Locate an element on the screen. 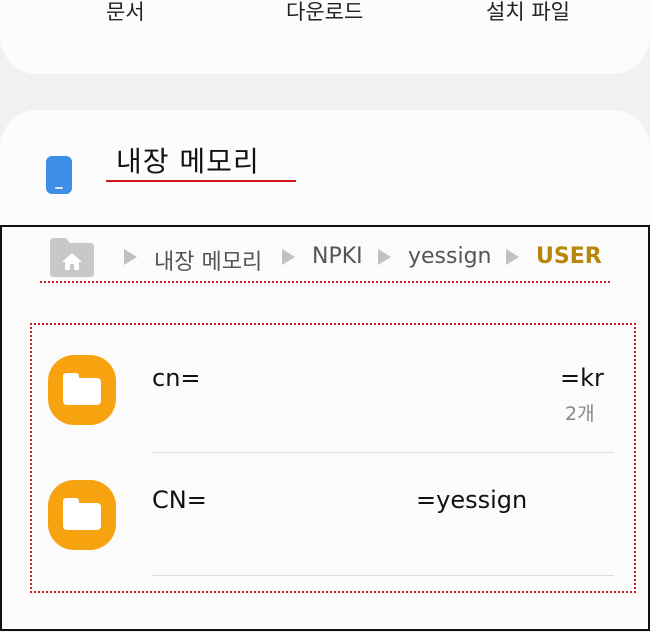 The image size is (650, 632). folder-name-start: cn= is located at coordinates (176, 378).